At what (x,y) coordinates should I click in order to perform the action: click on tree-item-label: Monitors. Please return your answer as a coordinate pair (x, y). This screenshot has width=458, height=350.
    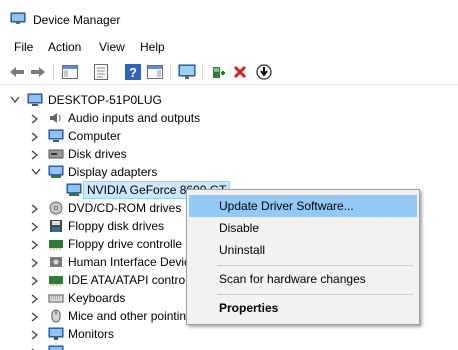
    Looking at the image, I should click on (91, 334).